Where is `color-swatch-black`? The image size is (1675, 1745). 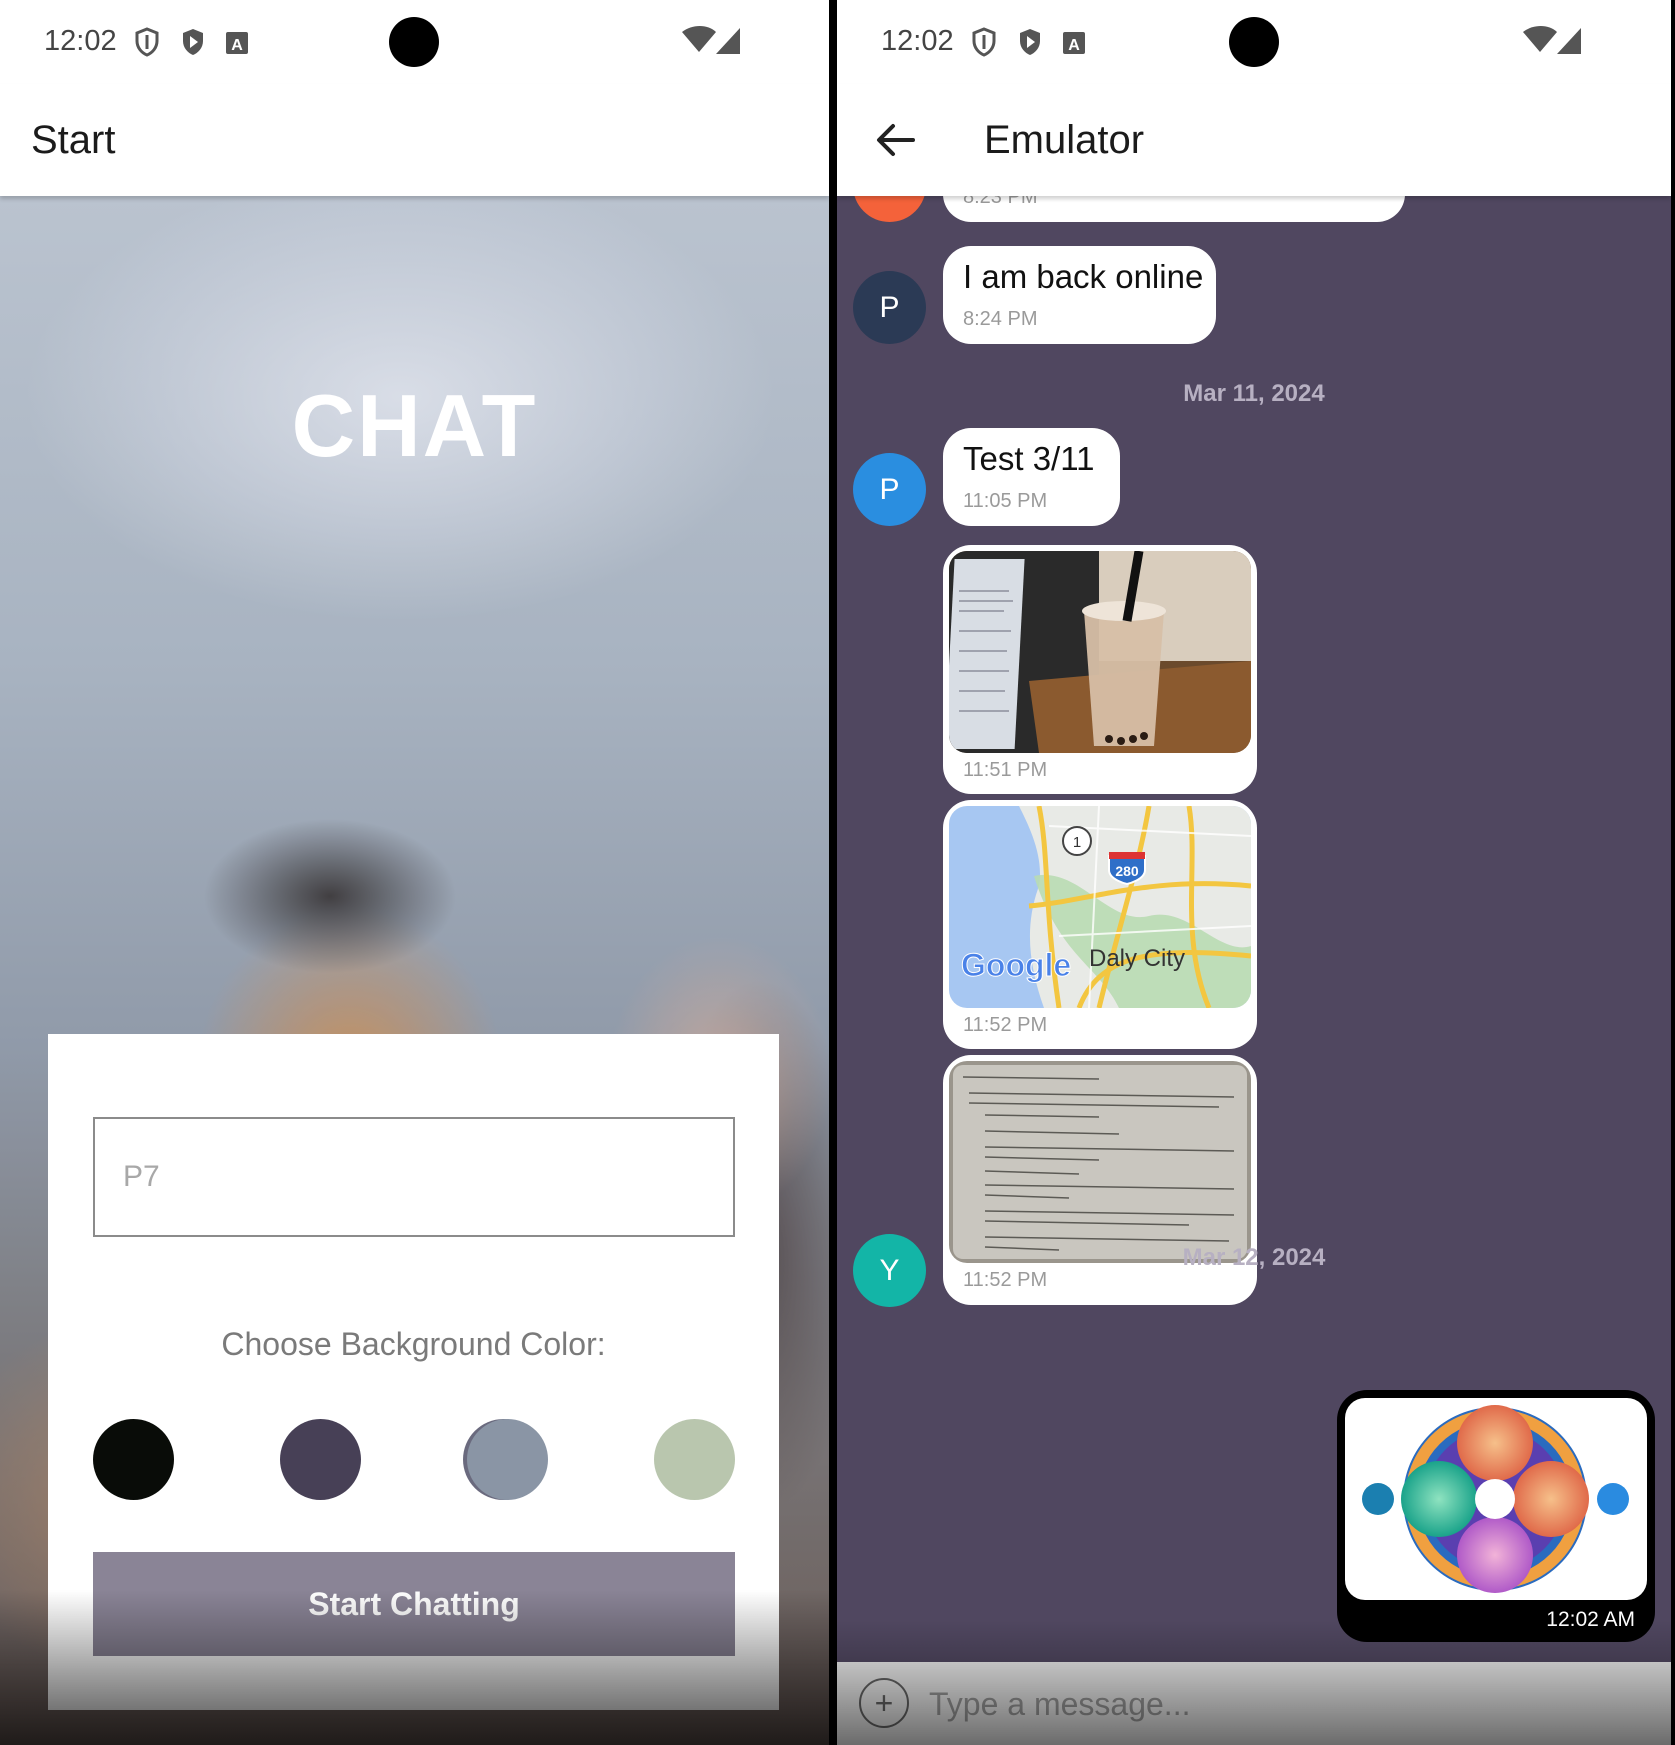
color-swatch-black is located at coordinates (133, 1459).